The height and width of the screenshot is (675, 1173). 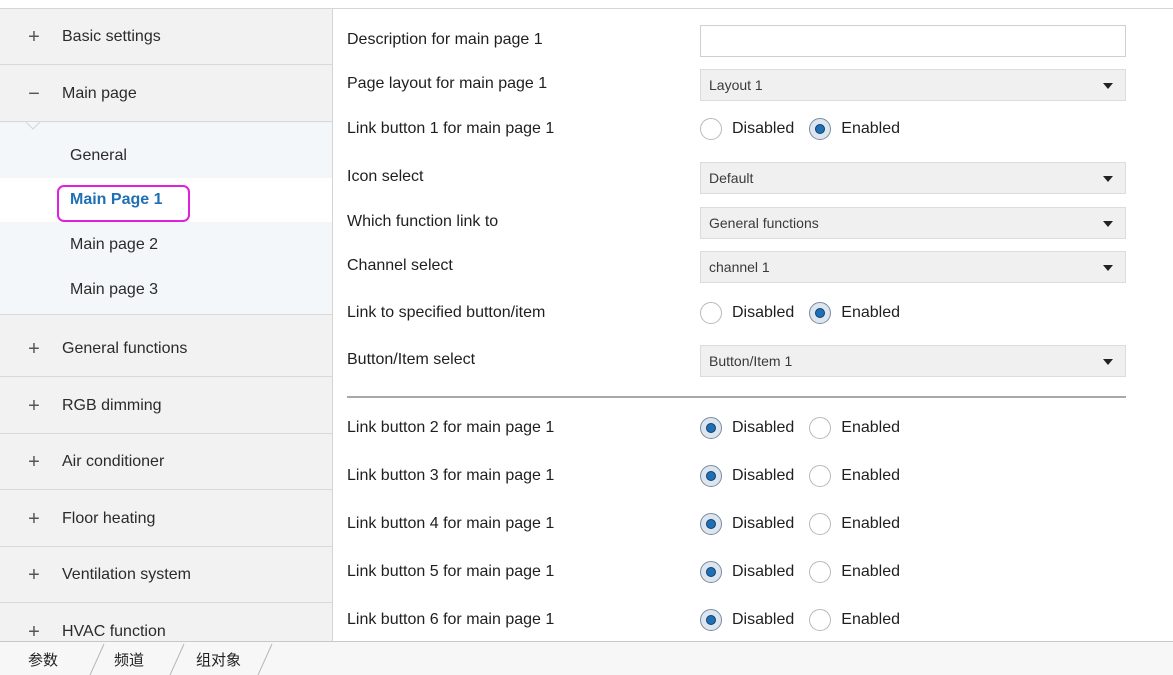 I want to click on sidebar-item-label: Air conditioner, so click(x=113, y=461).